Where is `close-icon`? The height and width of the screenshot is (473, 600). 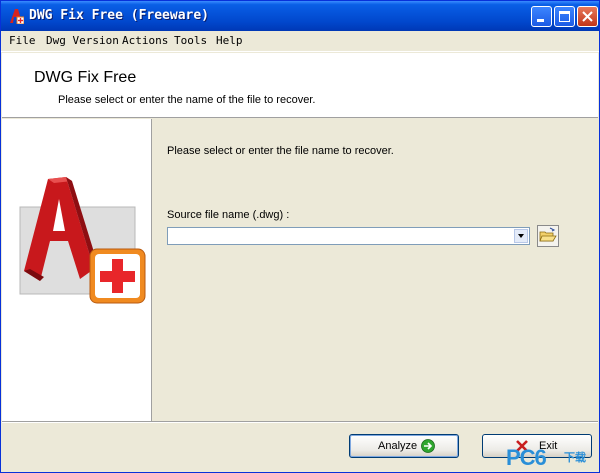 close-icon is located at coordinates (587, 16).